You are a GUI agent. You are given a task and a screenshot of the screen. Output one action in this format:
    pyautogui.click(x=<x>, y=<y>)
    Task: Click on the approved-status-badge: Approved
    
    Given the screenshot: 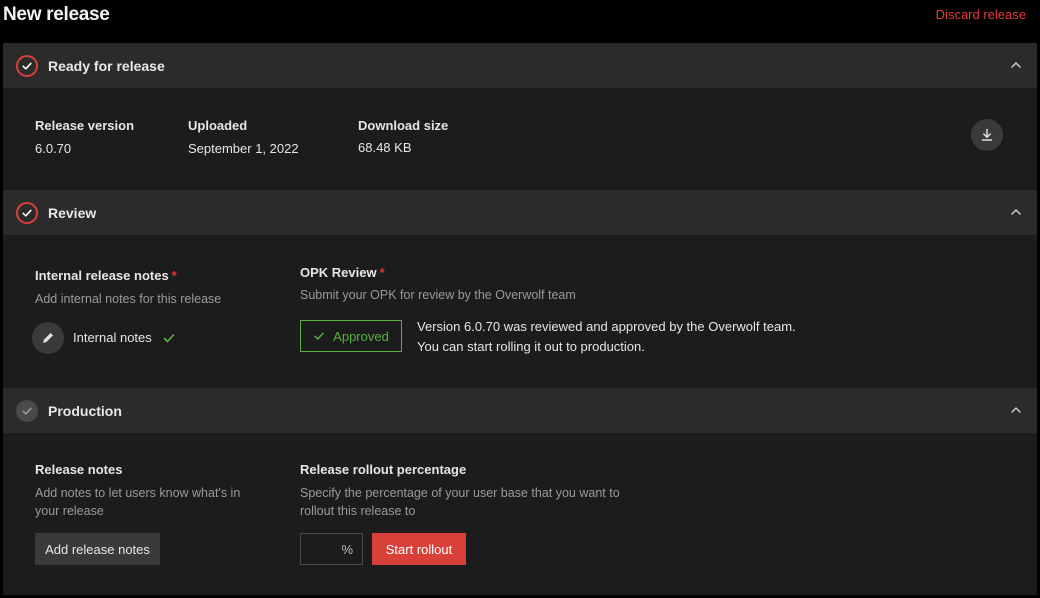 What is the action you would take?
    pyautogui.click(x=351, y=336)
    